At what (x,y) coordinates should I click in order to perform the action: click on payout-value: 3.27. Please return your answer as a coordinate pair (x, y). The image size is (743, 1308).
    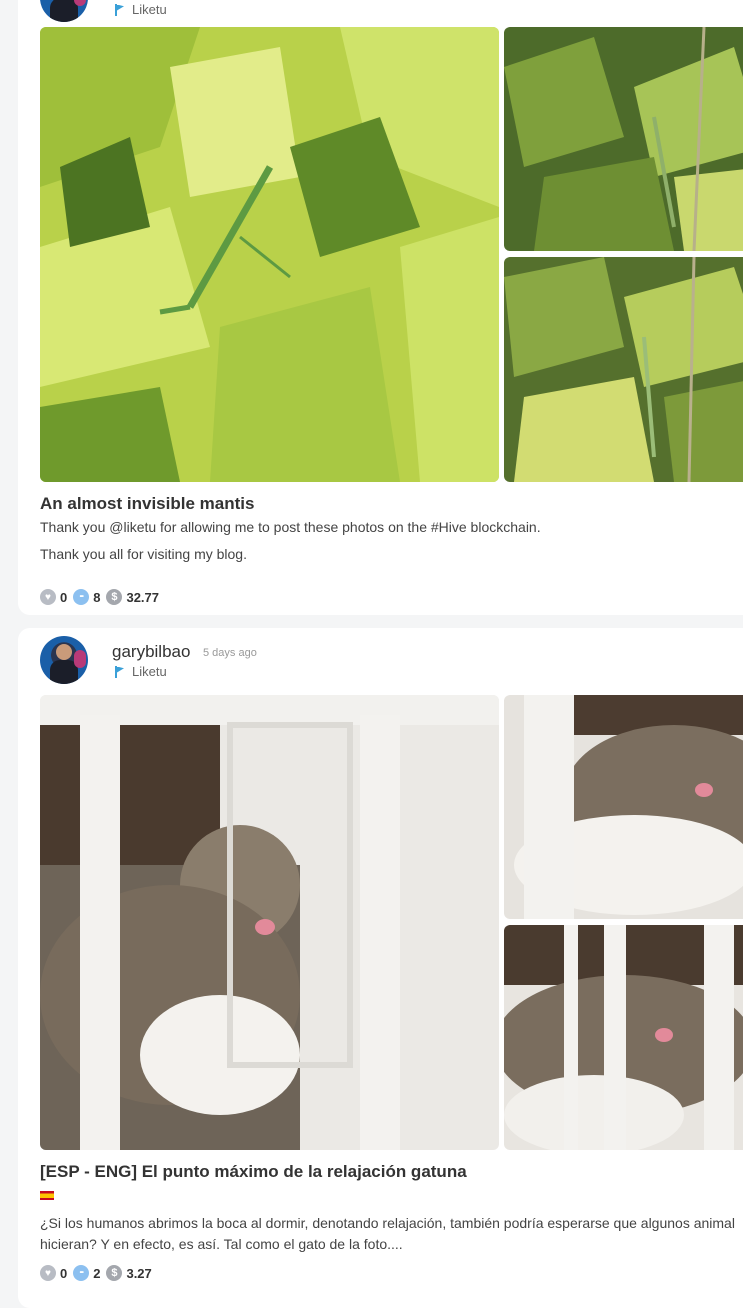
    Looking at the image, I should click on (139, 1273).